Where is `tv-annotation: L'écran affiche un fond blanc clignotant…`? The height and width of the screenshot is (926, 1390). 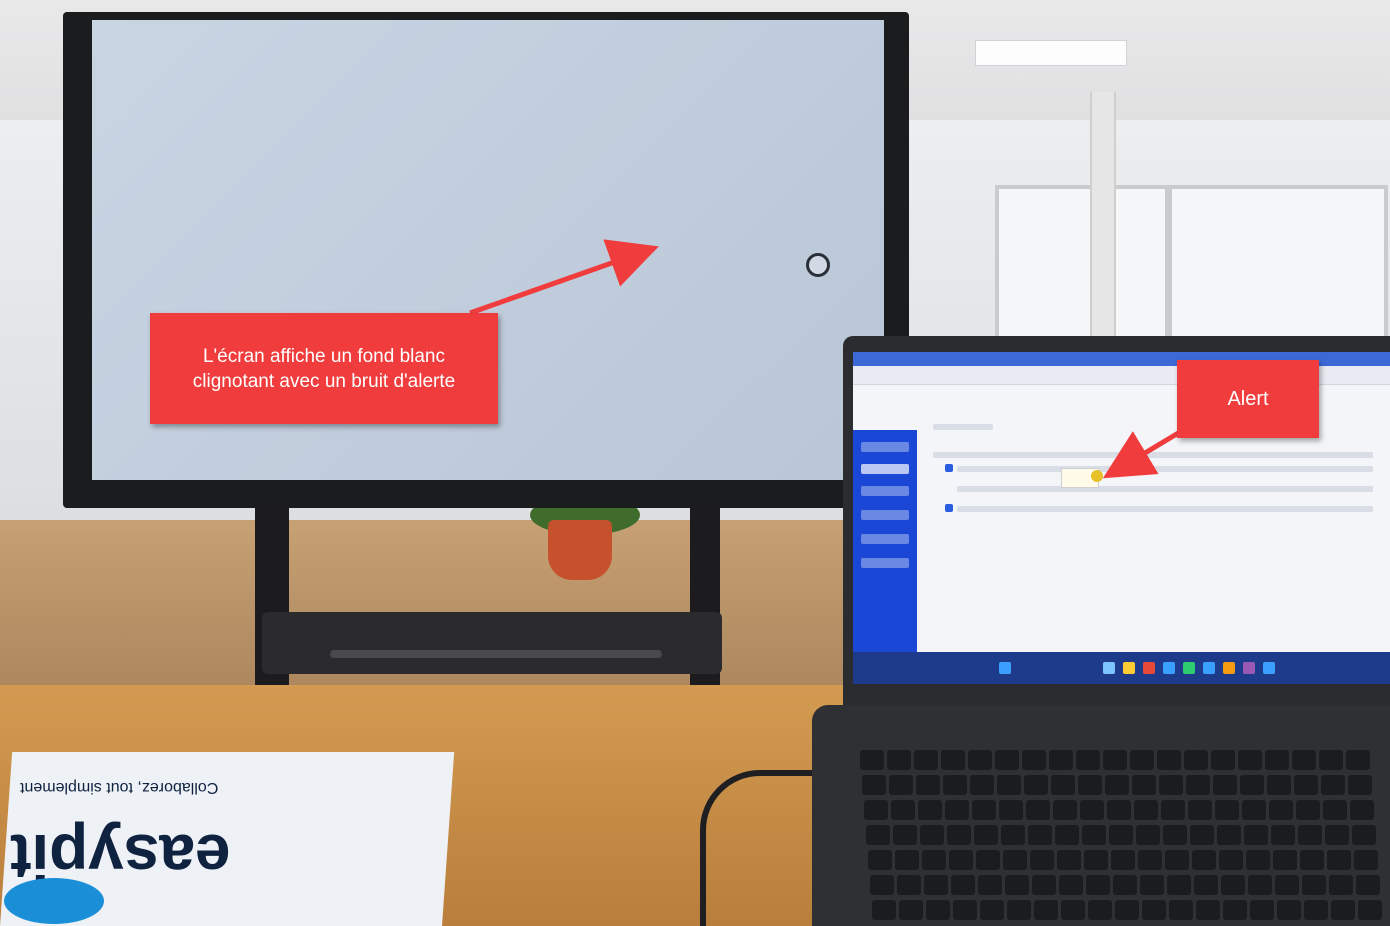 tv-annotation: L'écran affiche un fond blanc clignotant… is located at coordinates (324, 368).